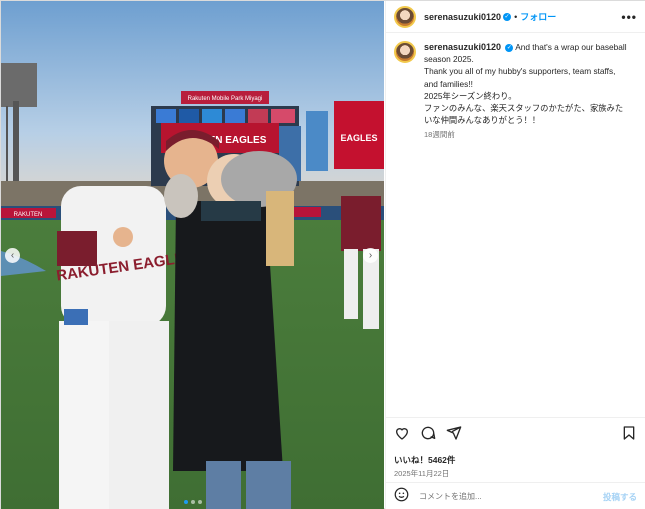  What do you see at coordinates (515, 460) in the screenshot?
I see `likes-count: いいね！5462件` at bounding box center [515, 460].